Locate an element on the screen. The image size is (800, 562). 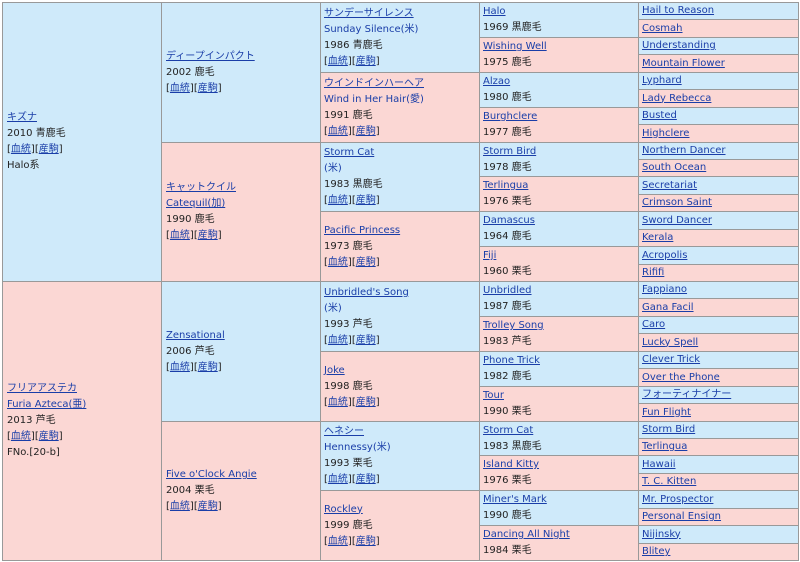
horse-name-link: Rififi is located at coordinates (653, 273).